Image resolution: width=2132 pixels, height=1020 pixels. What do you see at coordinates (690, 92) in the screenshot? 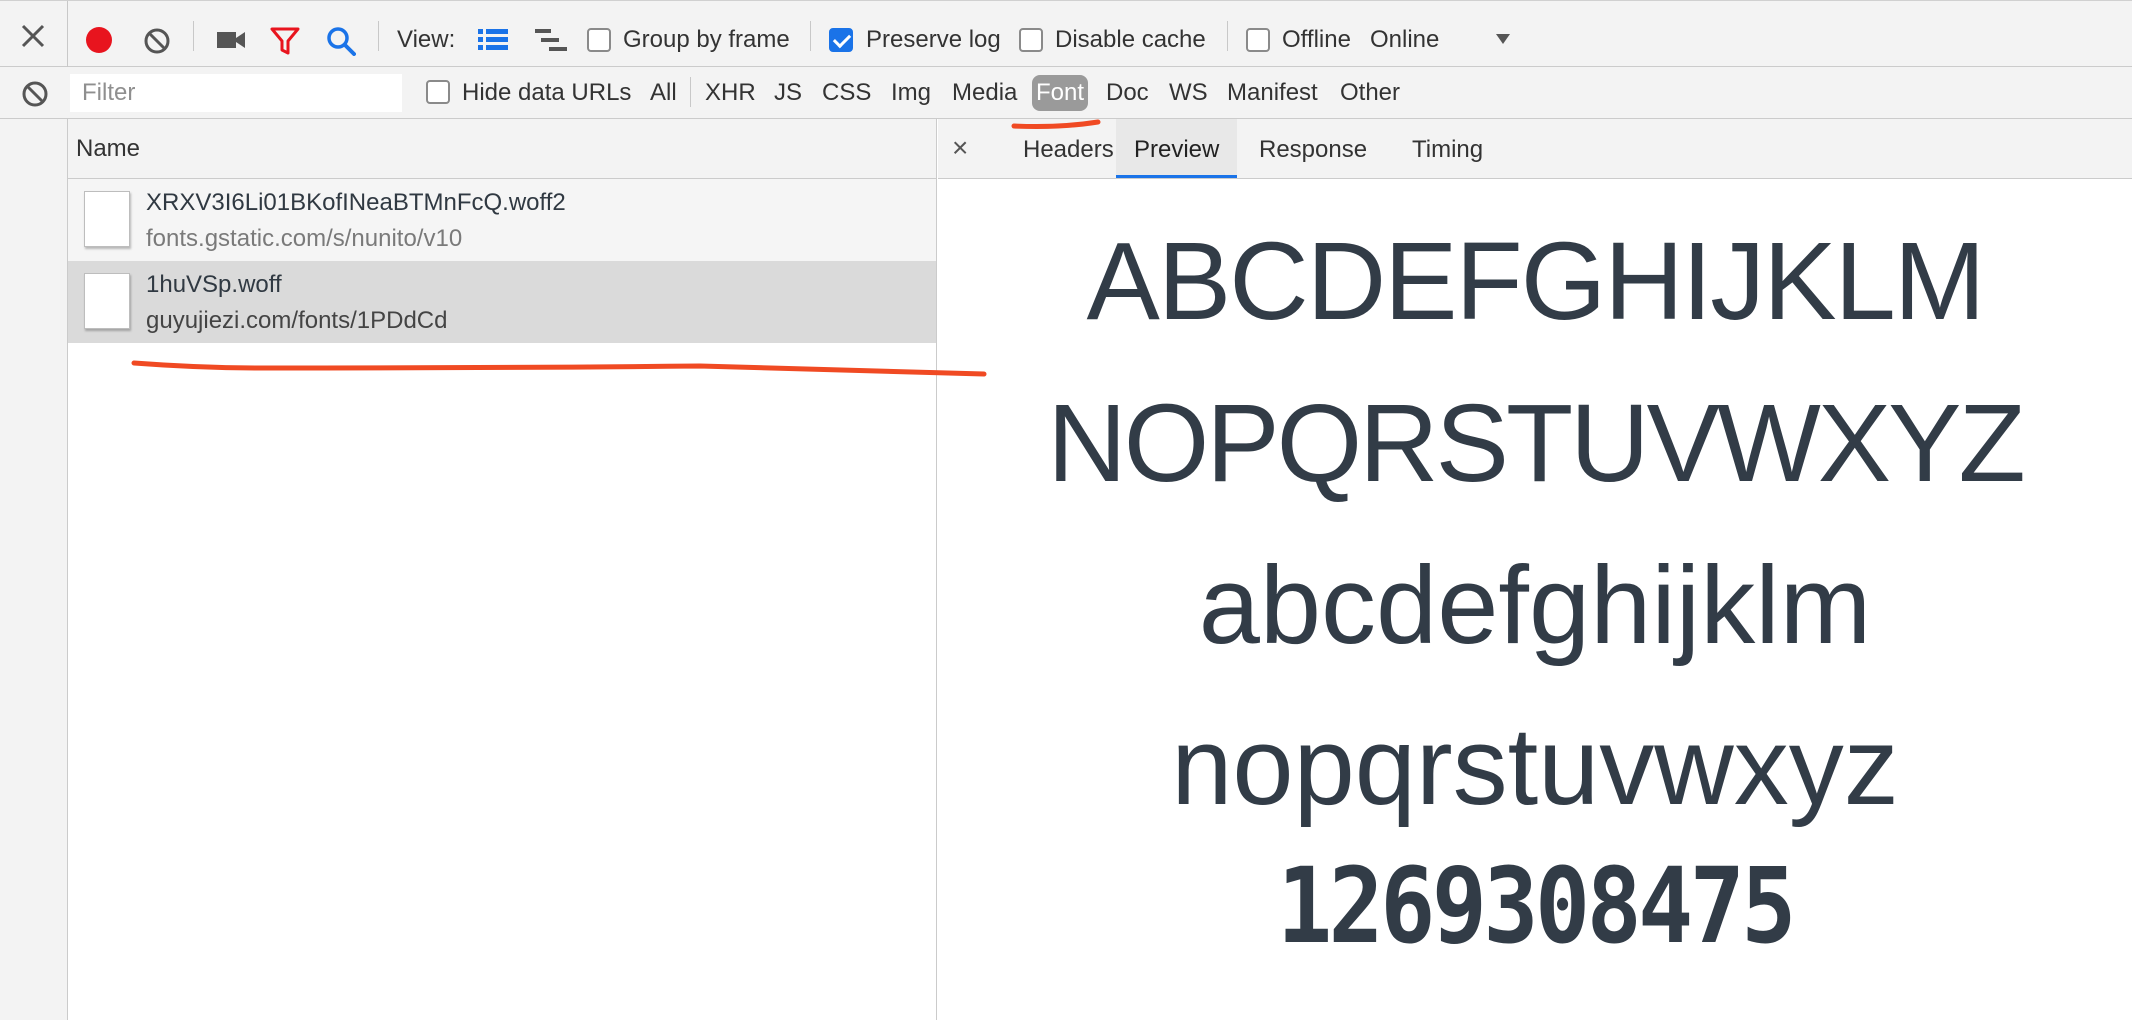
I see `filter-divider` at bounding box center [690, 92].